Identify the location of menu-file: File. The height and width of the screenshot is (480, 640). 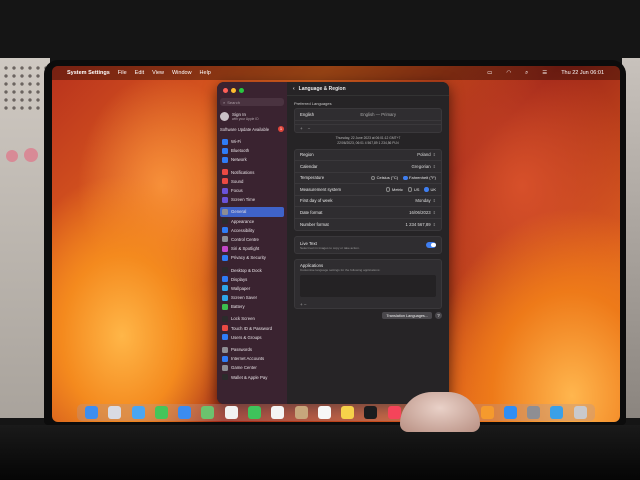
(122, 73).